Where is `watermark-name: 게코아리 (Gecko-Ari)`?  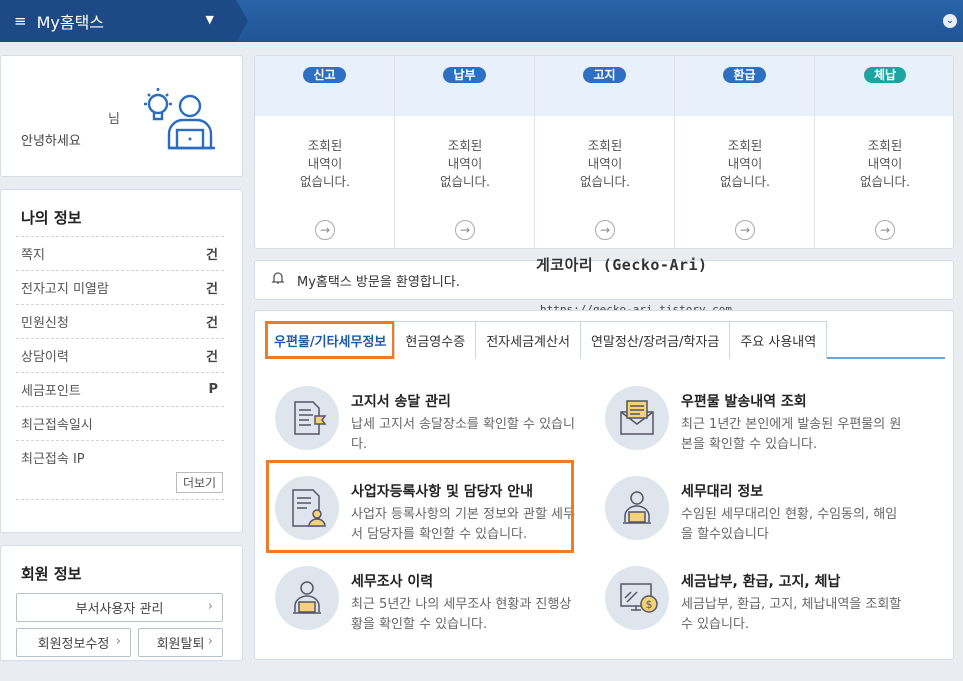
watermark-name: 게코아리 (Gecko-Ari) is located at coordinates (622, 265).